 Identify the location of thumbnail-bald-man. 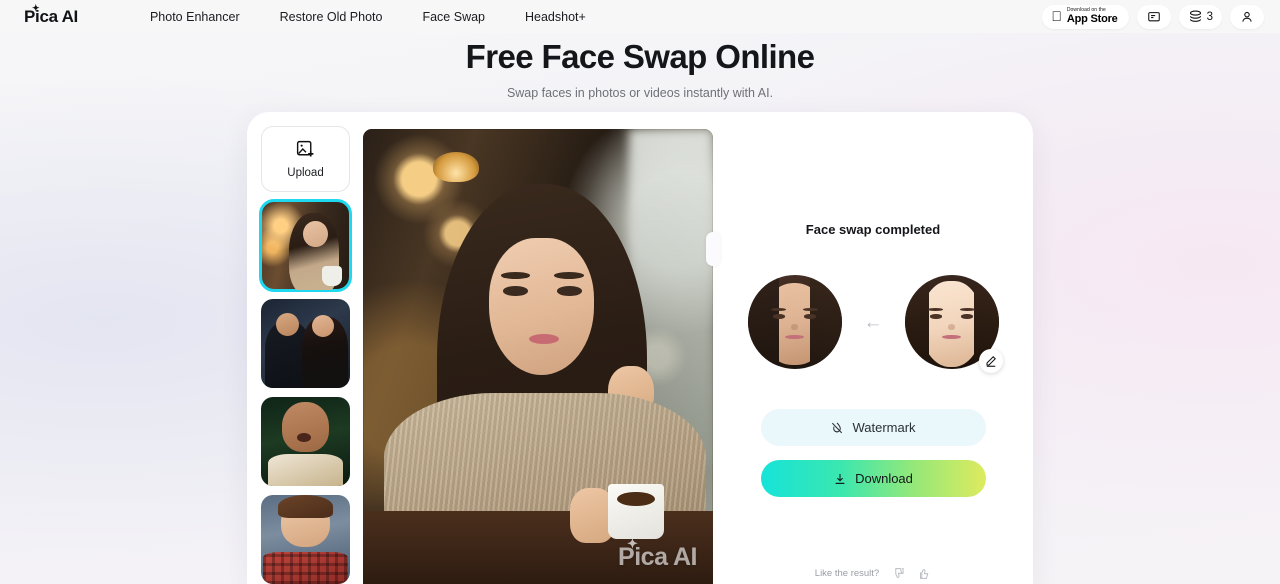
(305, 441).